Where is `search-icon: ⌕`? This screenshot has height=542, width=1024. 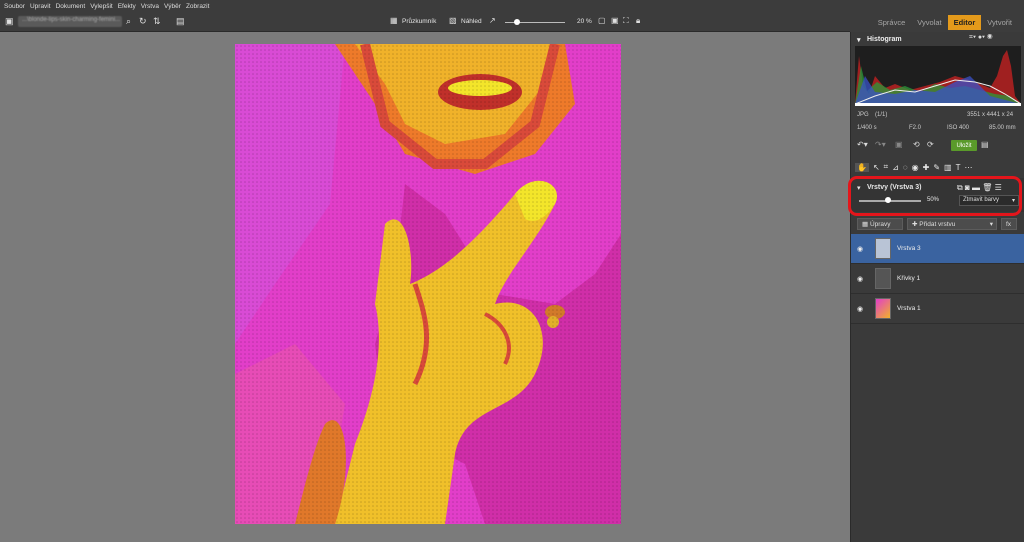
search-icon: ⌕ is located at coordinates (128, 21).